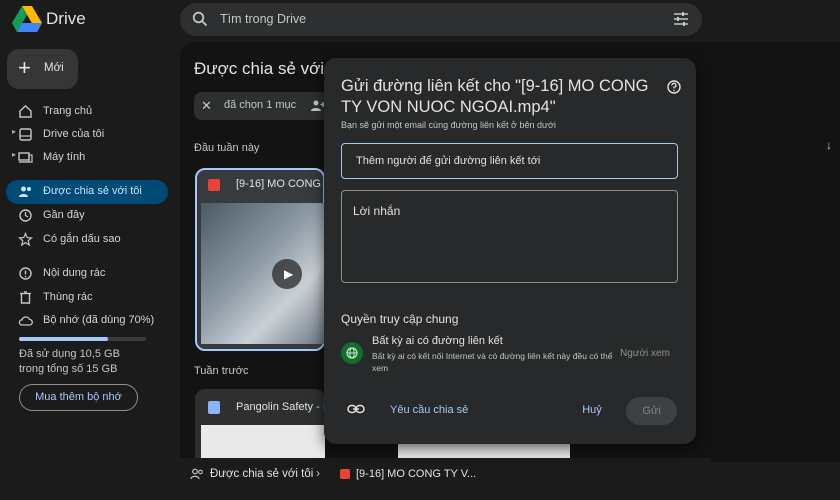  I want to click on storage-used-text: Đã sử dụng 10,5 GB trong tổng số 15 GB, so click(69, 361).